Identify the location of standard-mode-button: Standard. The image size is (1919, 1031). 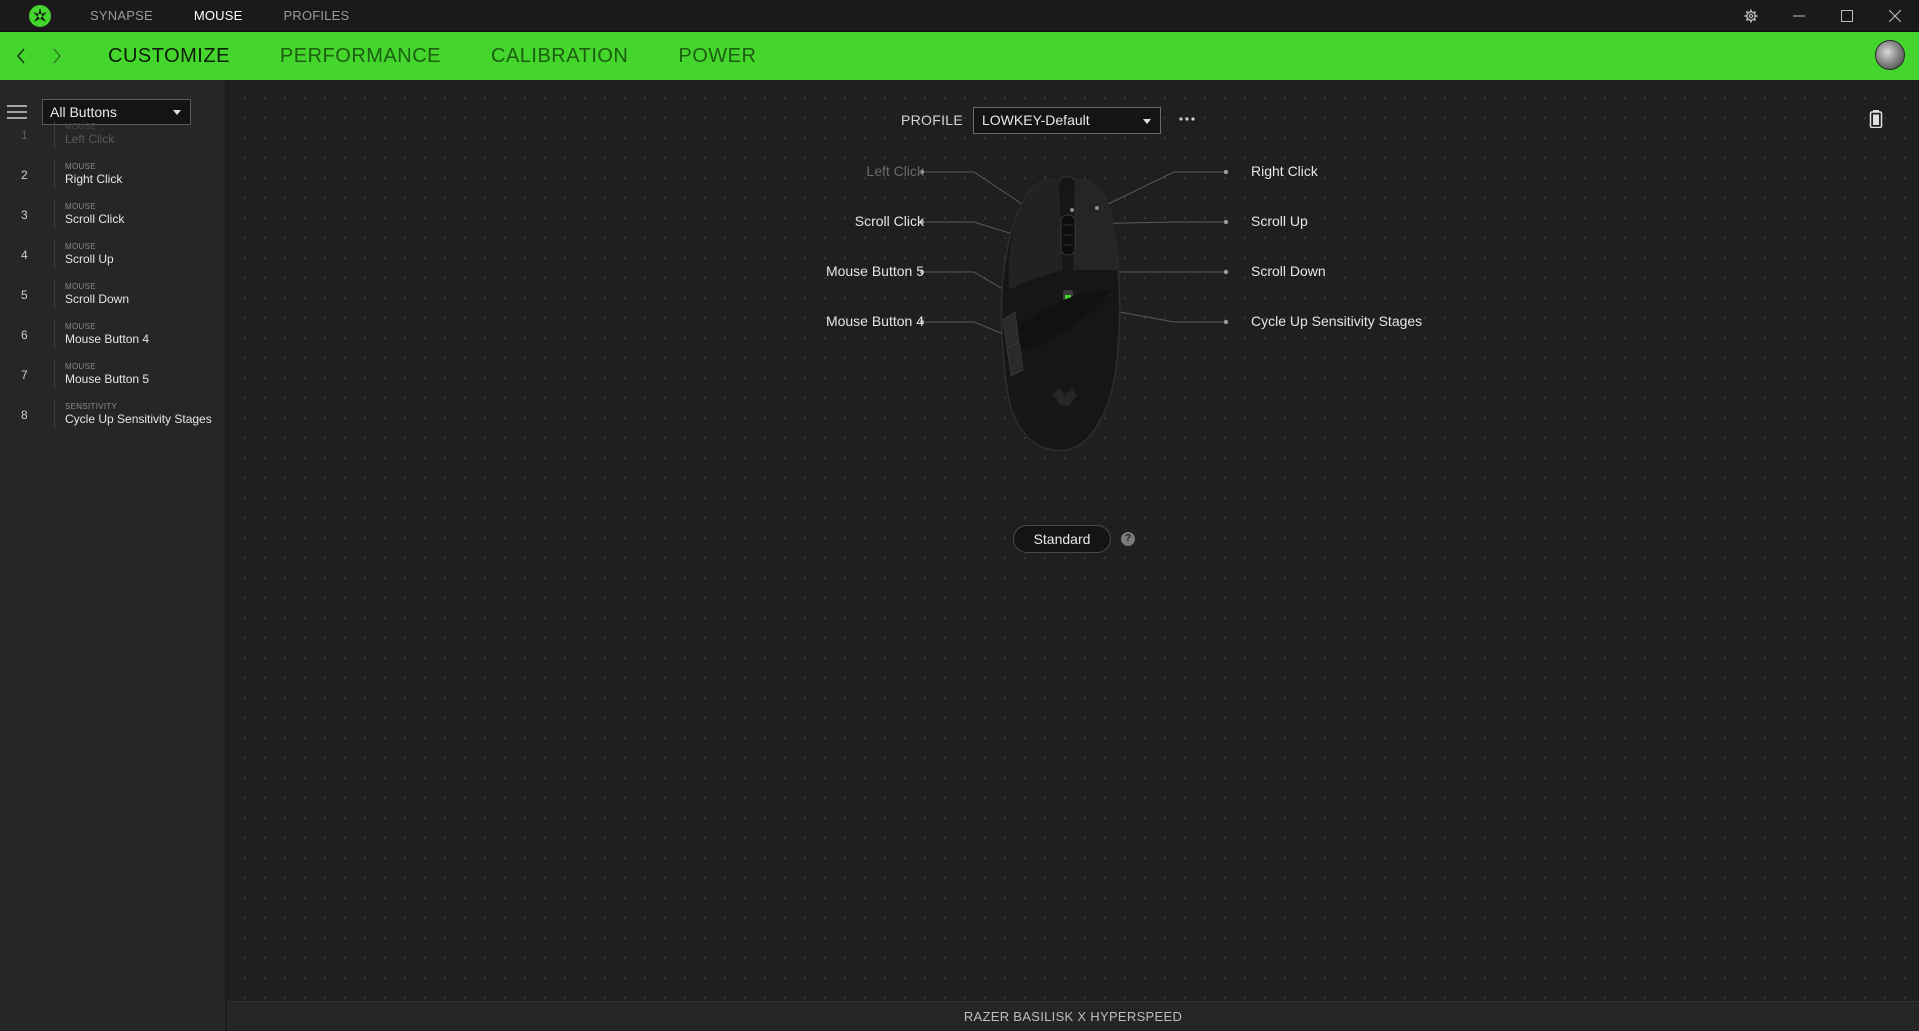
(1062, 539).